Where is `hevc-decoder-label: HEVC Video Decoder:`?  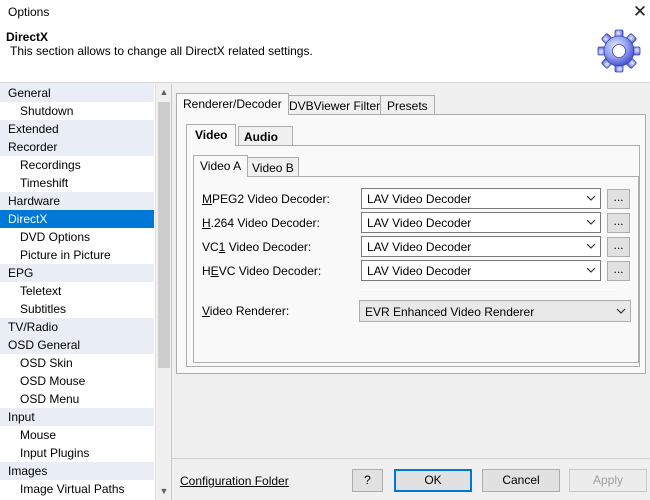 hevc-decoder-label: HEVC Video Decoder: is located at coordinates (262, 271).